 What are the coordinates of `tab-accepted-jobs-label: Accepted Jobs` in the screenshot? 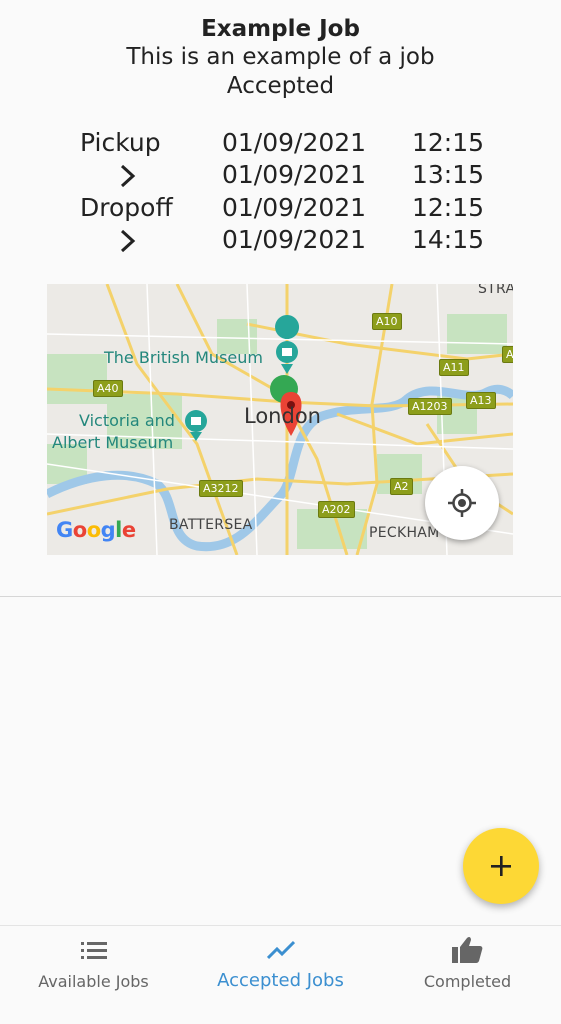 It's located at (280, 980).